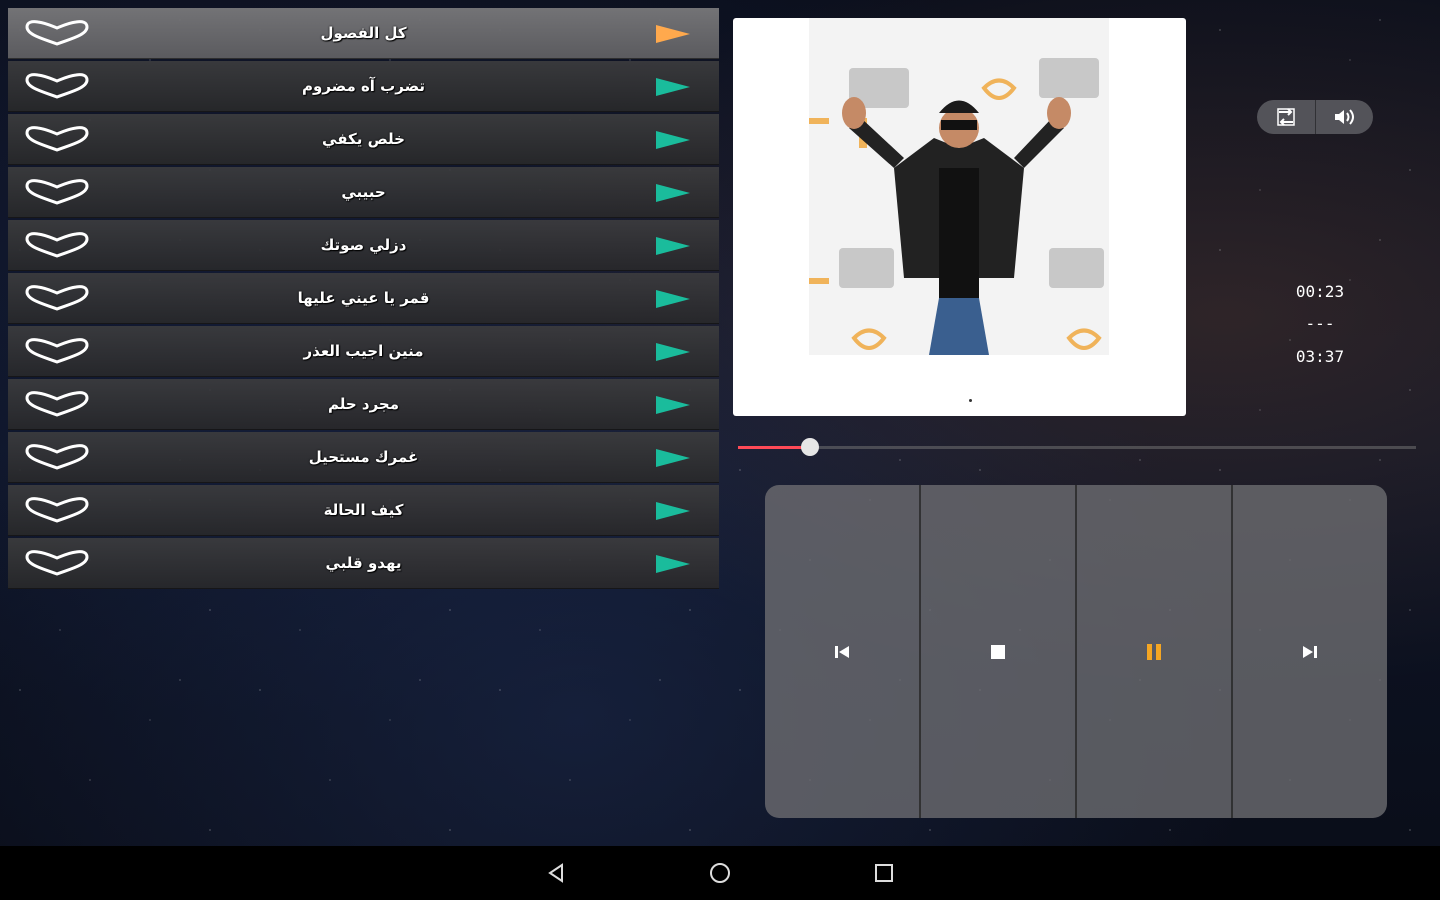 This screenshot has height=900, width=1440. Describe the element at coordinates (1320, 291) in the screenshot. I see `elapsed-time: 00:23` at that location.